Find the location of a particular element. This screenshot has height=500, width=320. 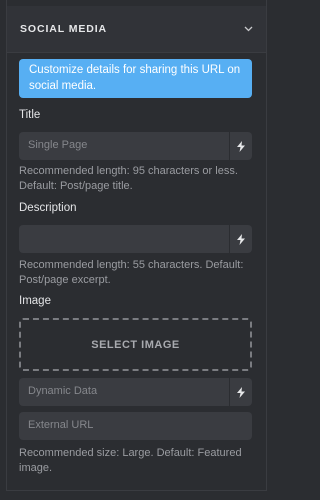

external-url-placeholder: External URL is located at coordinates (61, 425).